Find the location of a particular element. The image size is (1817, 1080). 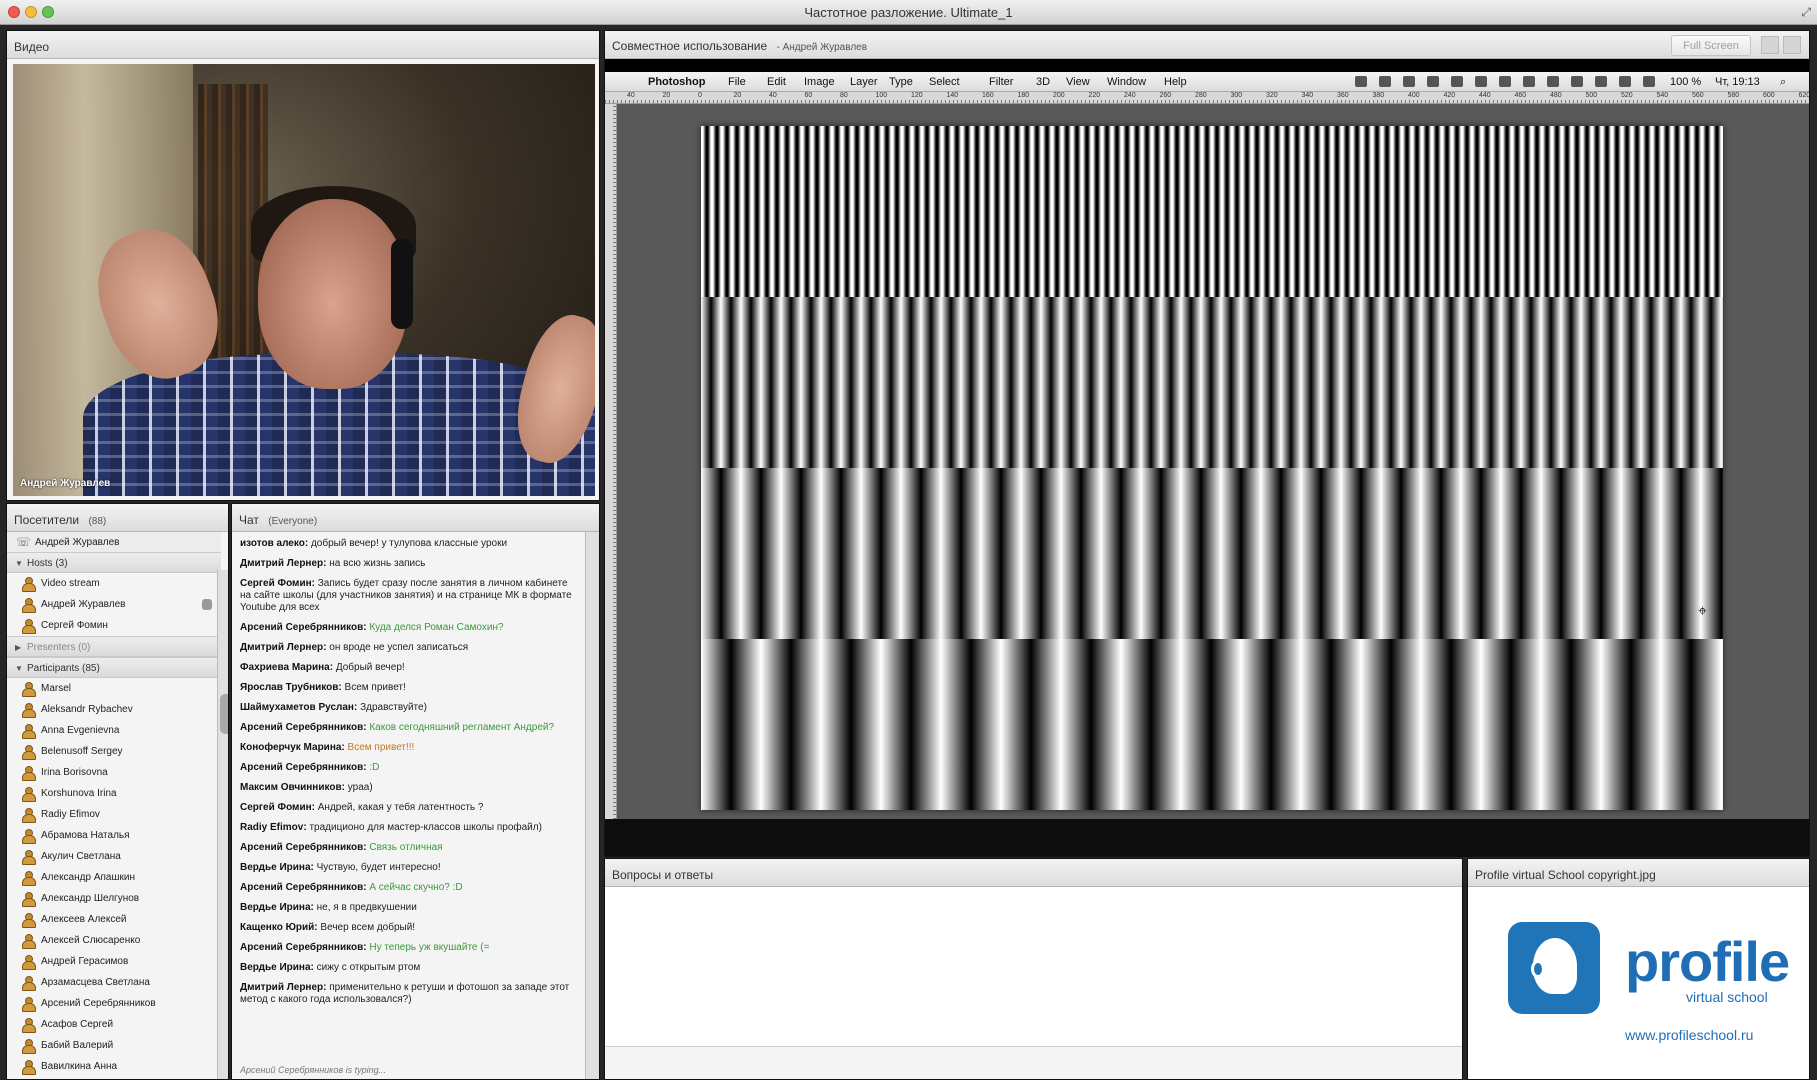

participant-row: Александр Шелгунов is located at coordinates (114, 898).